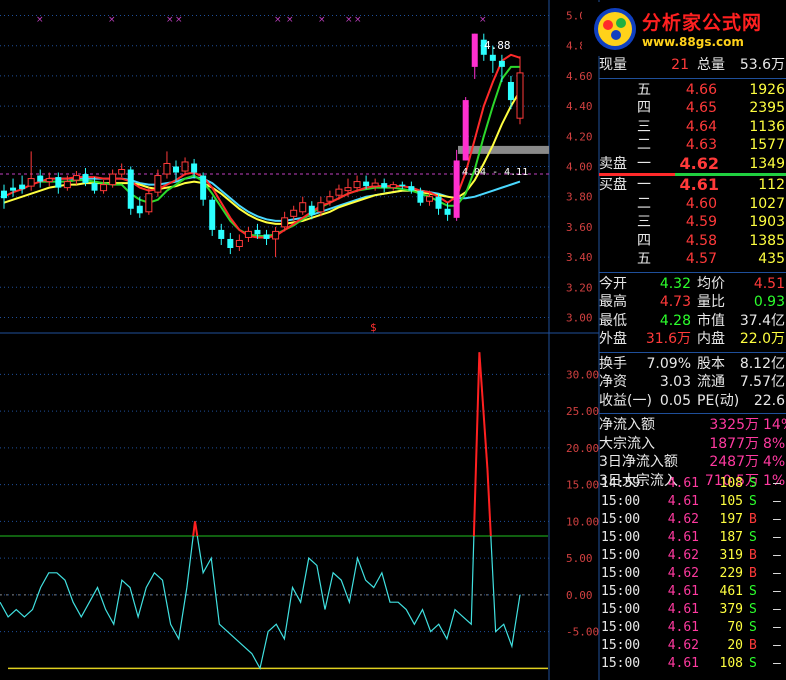 The width and height of the screenshot is (786, 680). What do you see at coordinates (692, 382) in the screenshot?
I see `stat-row: 净资 3.03 流通 7.57亿` at bounding box center [692, 382].